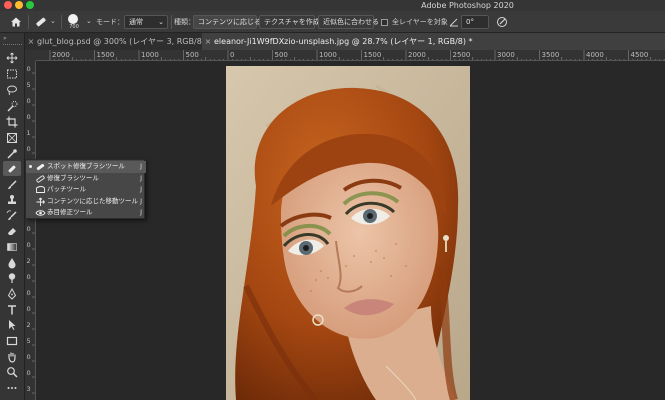  I want to click on spot-healing-brush-tool-icon, so click(12, 168).